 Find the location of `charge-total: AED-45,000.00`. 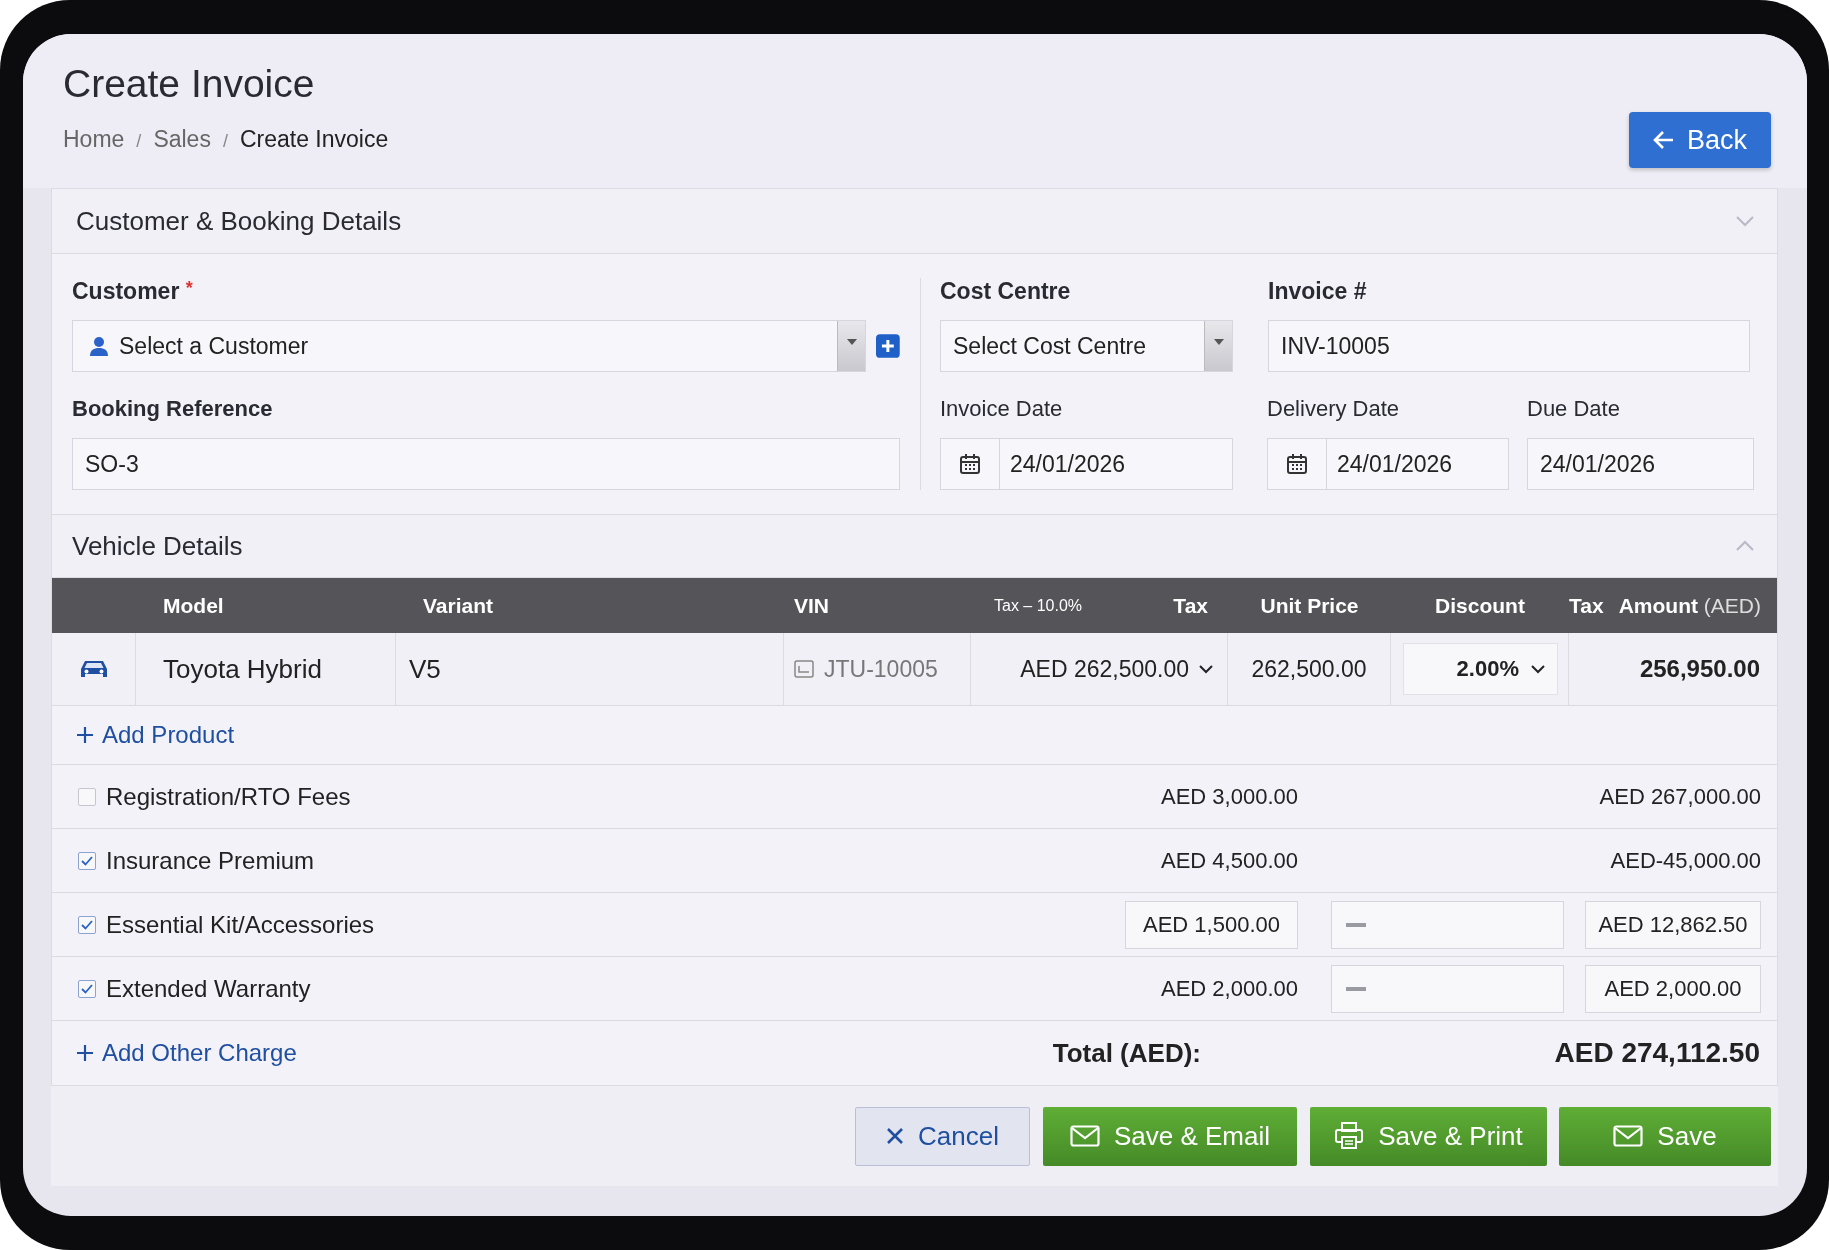

charge-total: AED-45,000.00 is located at coordinates (1685, 860).